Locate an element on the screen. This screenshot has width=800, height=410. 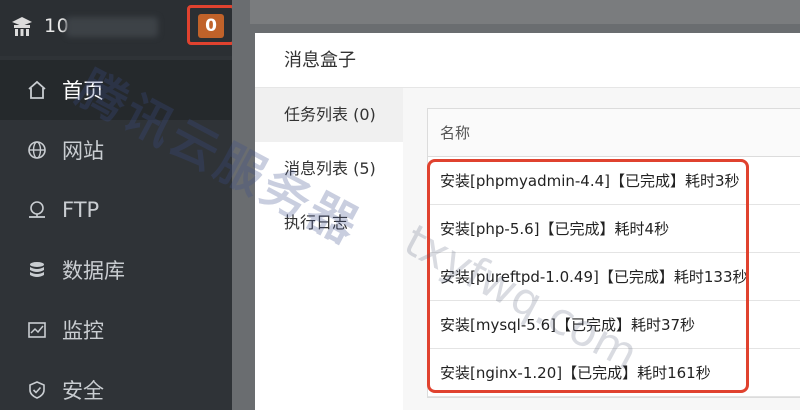
sidebar-item-label: FTP is located at coordinates (81, 210).